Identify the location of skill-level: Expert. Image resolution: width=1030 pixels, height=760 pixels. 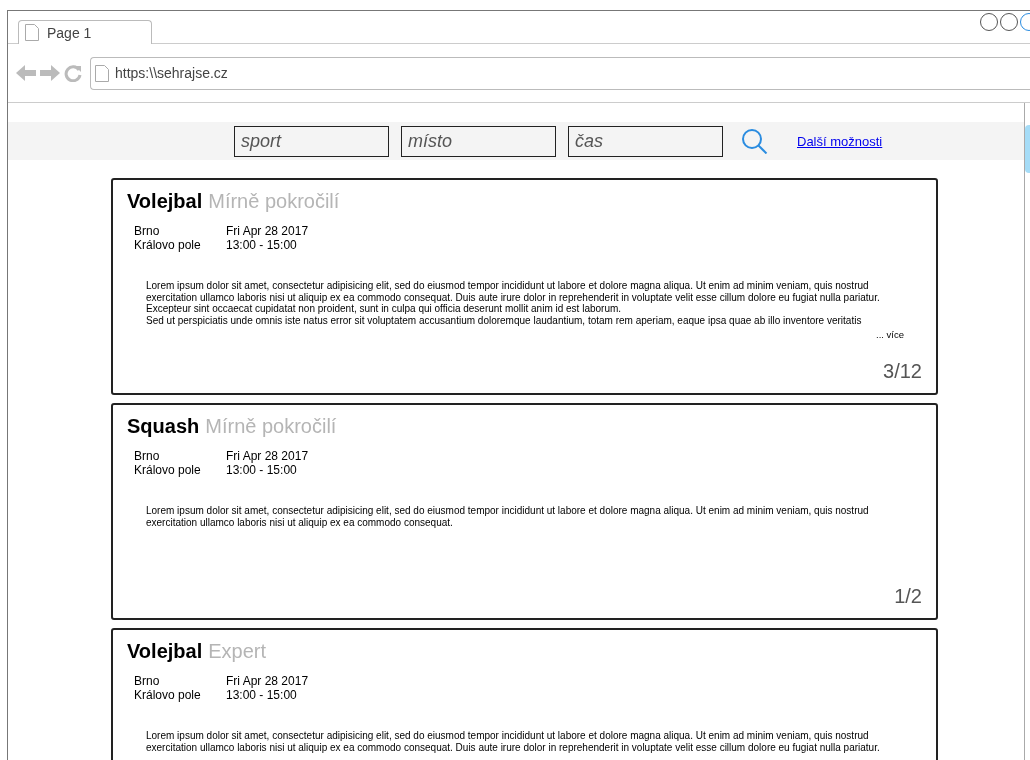
(237, 651).